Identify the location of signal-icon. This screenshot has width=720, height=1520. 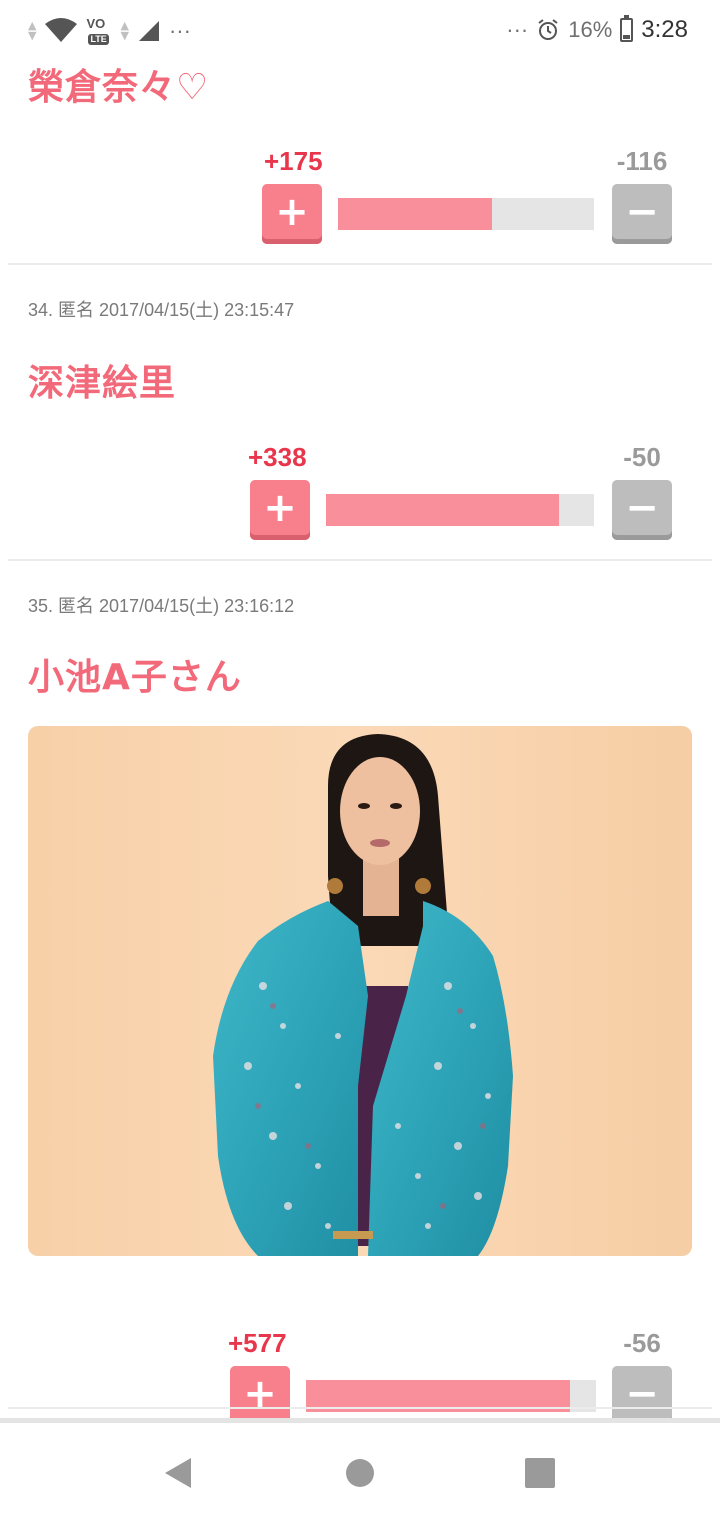
(148, 31).